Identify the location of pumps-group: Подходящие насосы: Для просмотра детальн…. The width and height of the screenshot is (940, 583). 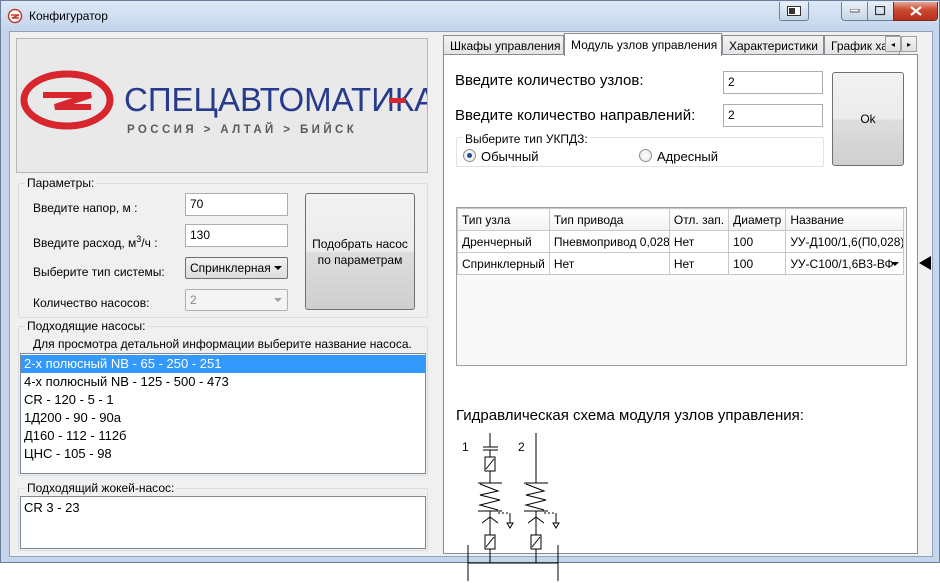
(223, 397).